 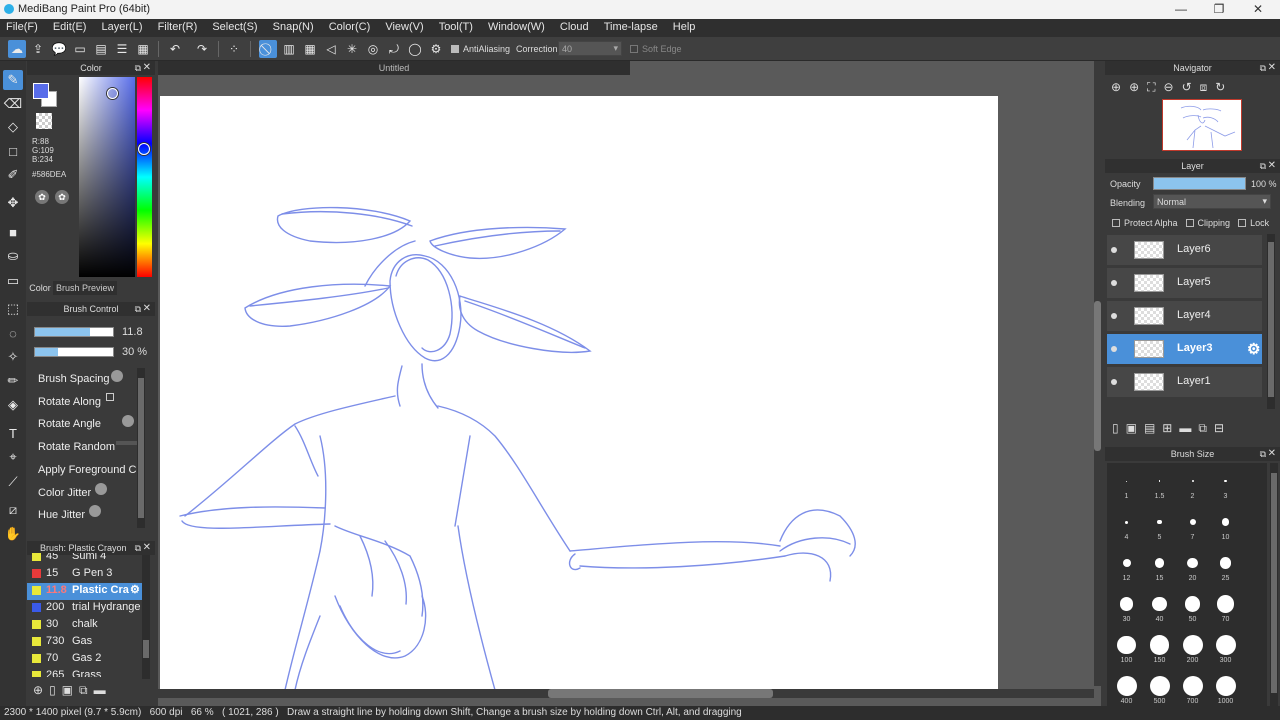 I want to click on operation-tool-icon: ⌖, so click(x=13, y=457).